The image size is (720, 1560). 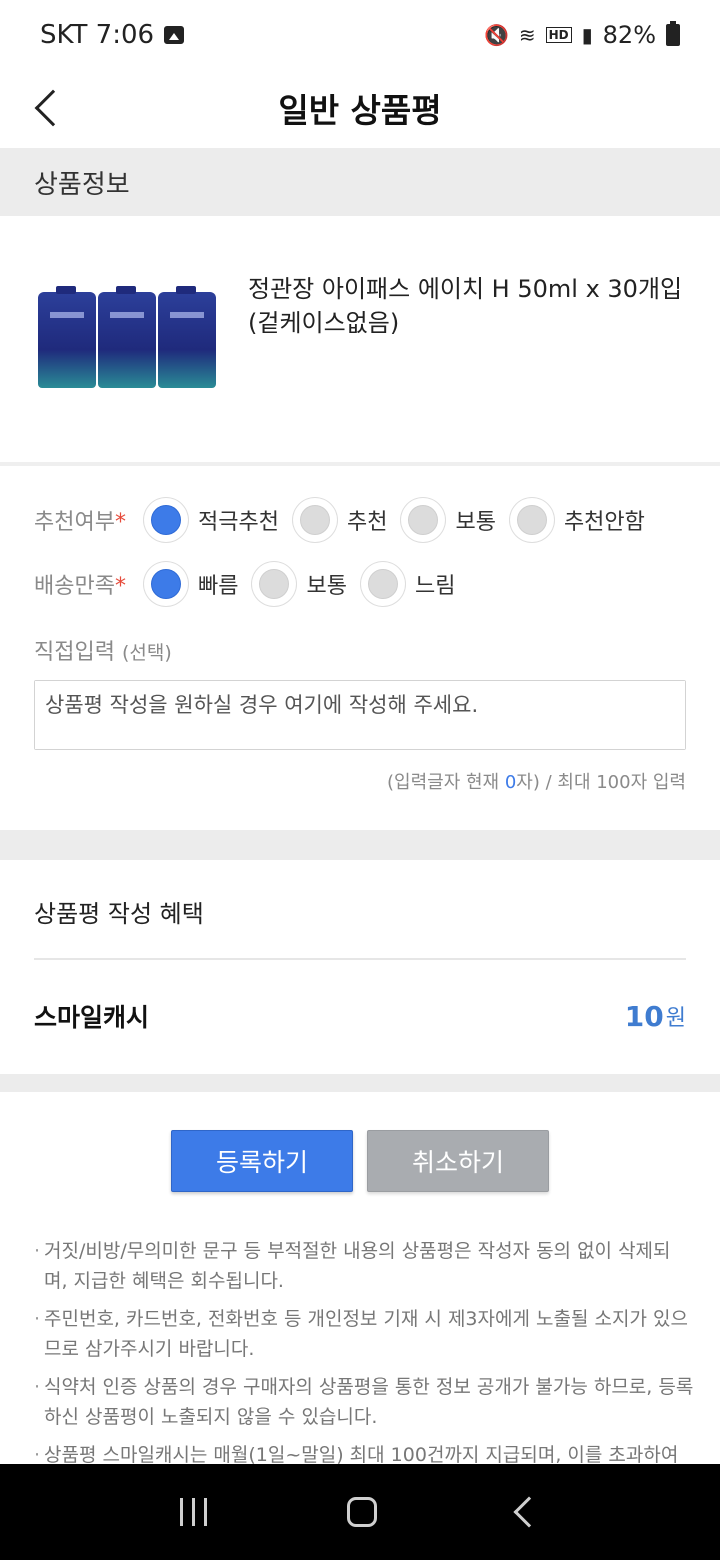 What do you see at coordinates (74, 586) in the screenshot?
I see `delivery-label-text: 배송만족` at bounding box center [74, 586].